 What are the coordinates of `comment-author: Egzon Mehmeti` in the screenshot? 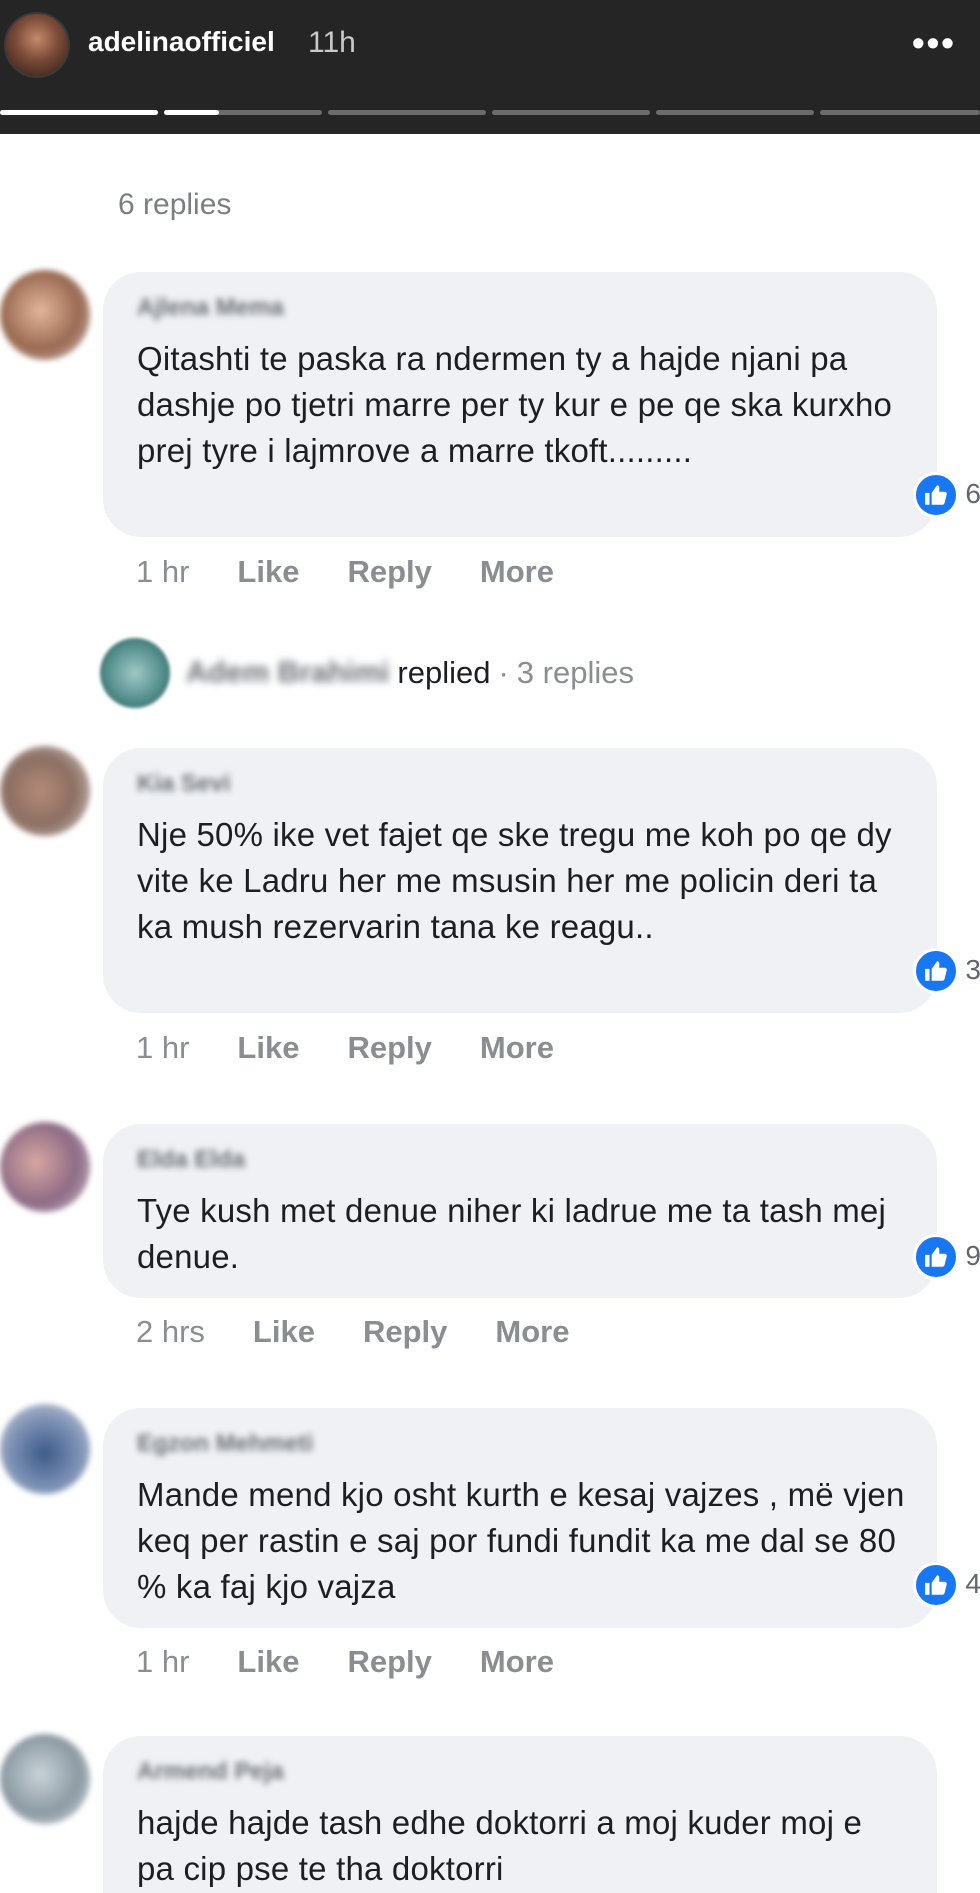 It's located at (521, 1444).